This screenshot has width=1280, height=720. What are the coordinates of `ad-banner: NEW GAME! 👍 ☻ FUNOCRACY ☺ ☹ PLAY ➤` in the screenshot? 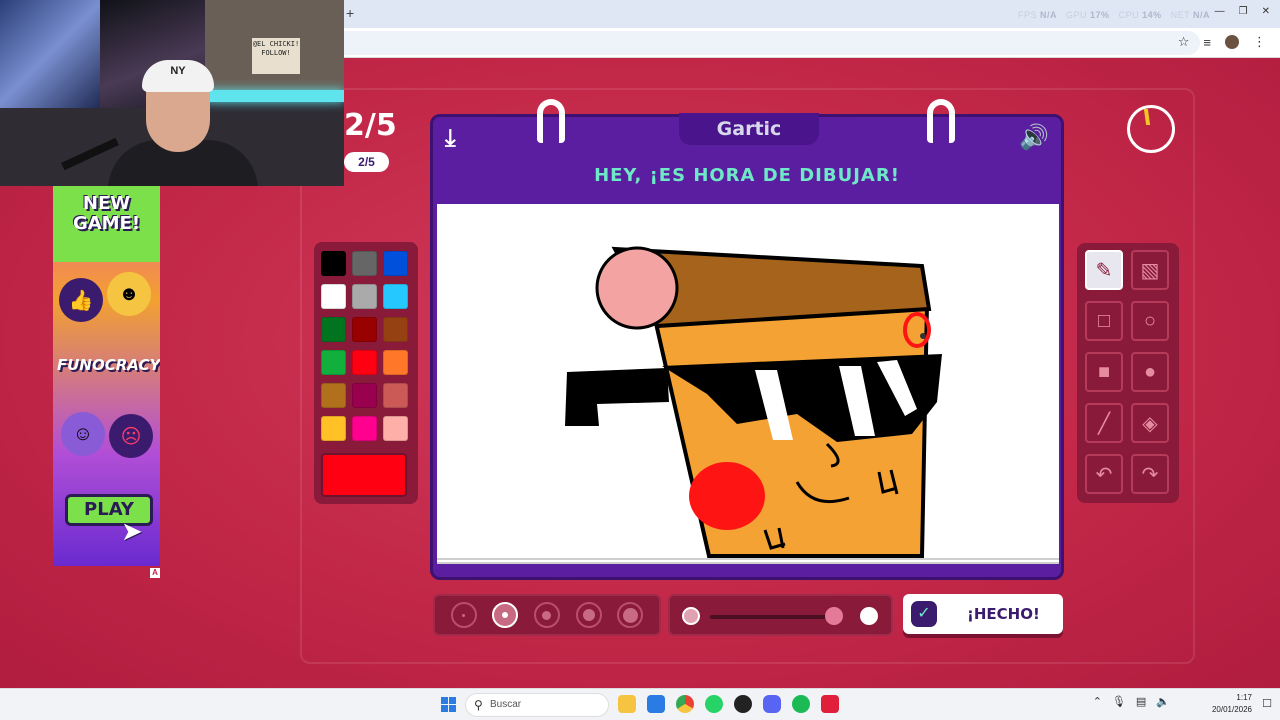 It's located at (106, 376).